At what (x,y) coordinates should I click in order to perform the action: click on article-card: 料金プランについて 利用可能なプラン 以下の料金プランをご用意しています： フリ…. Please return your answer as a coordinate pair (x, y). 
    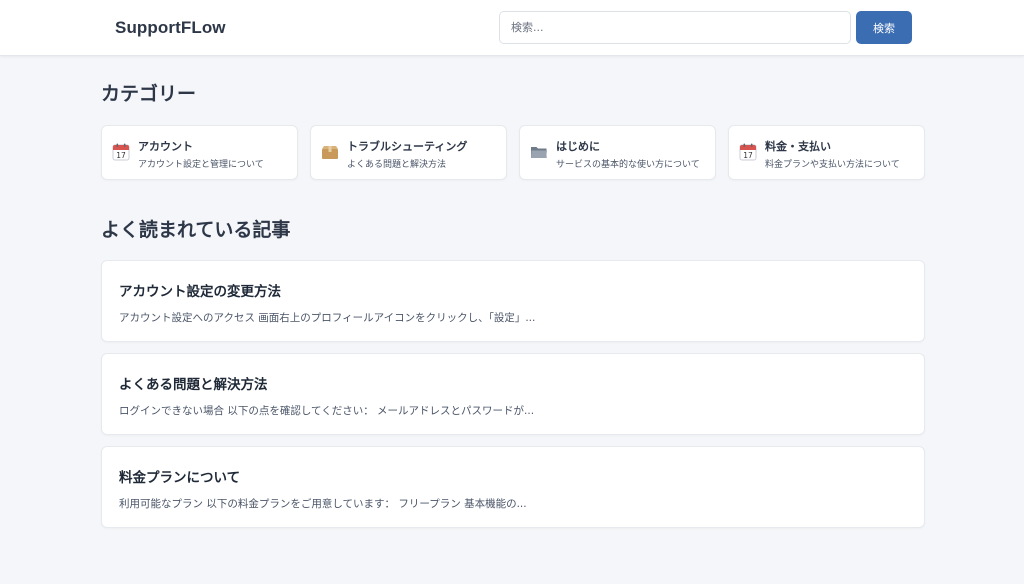
    Looking at the image, I should click on (513, 487).